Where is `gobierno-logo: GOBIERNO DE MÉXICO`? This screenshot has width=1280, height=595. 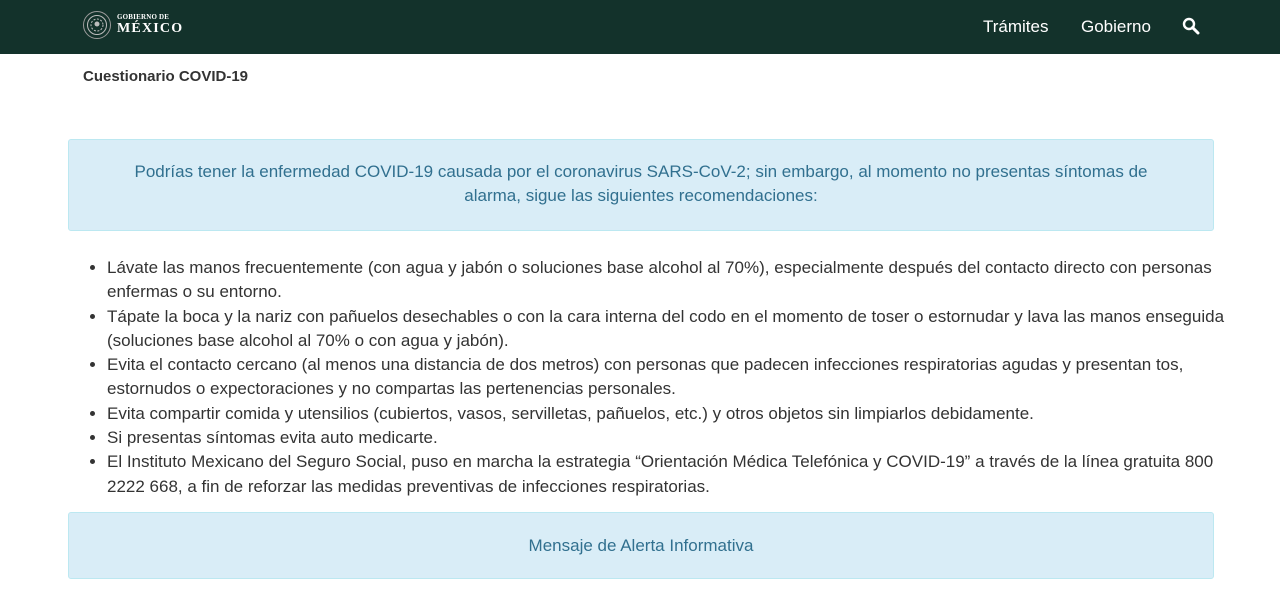
gobierno-logo: GOBIERNO DE MÉXICO is located at coordinates (133, 25).